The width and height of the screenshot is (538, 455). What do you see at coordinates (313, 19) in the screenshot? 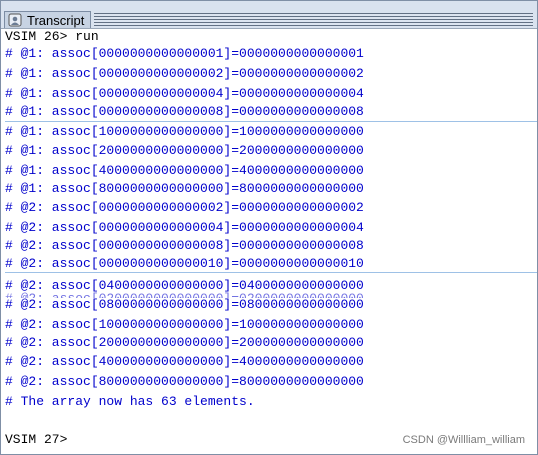
I see `title-drag-grip` at bounding box center [313, 19].